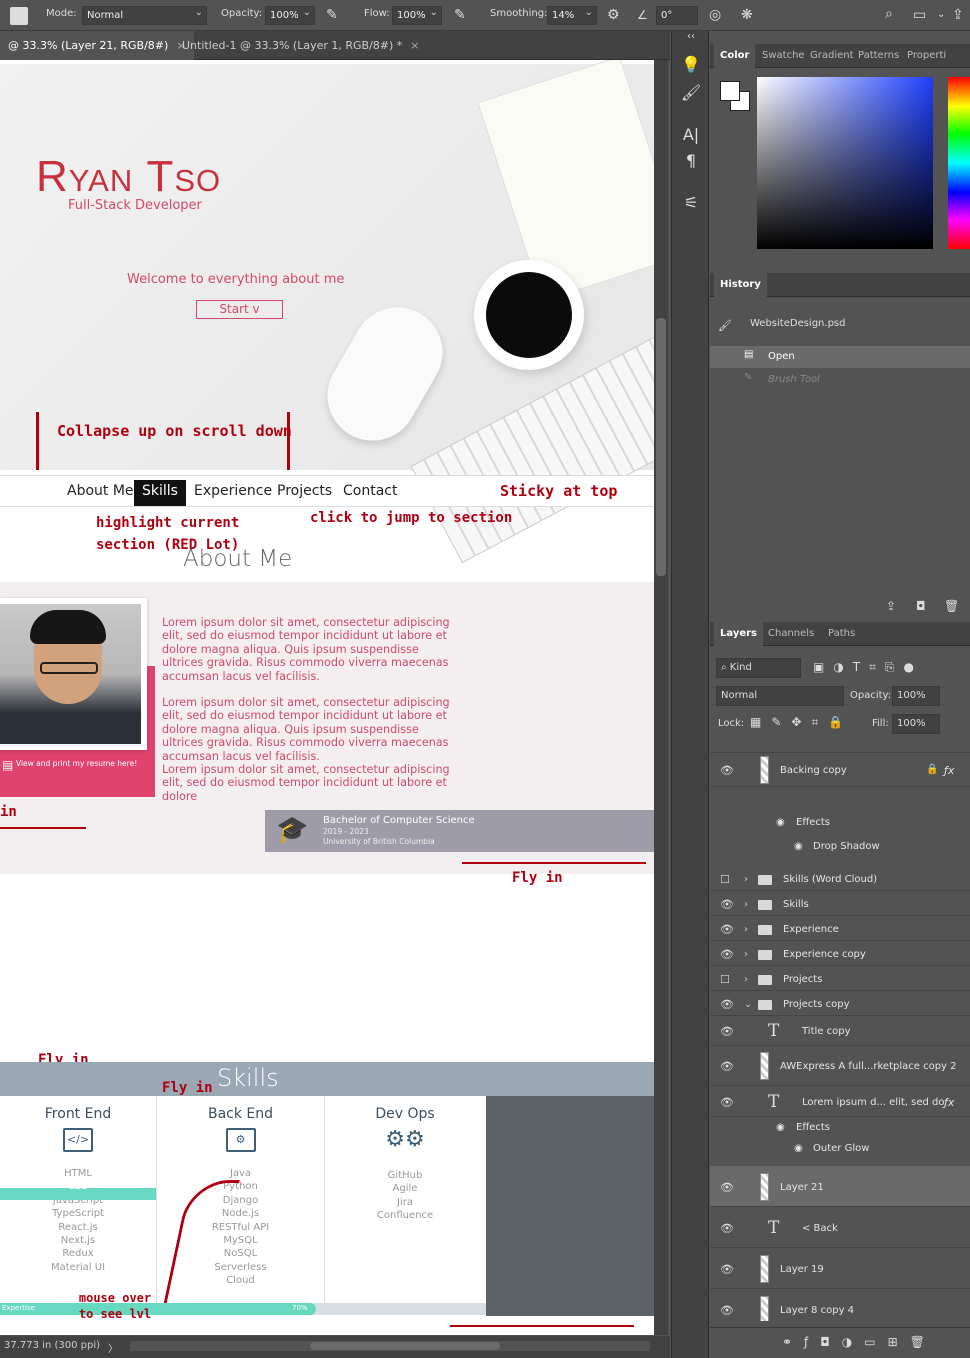 The image size is (970, 1358). What do you see at coordinates (840, 1003) in the screenshot?
I see `layer-row: 👁 ⌄ Projects copy` at bounding box center [840, 1003].